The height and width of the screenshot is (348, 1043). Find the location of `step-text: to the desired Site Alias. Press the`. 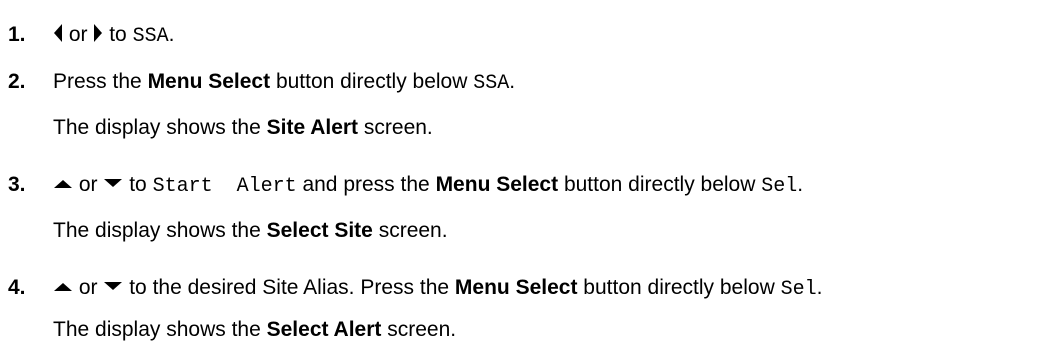

step-text: to the desired Site Alias. Press the is located at coordinates (289, 287).